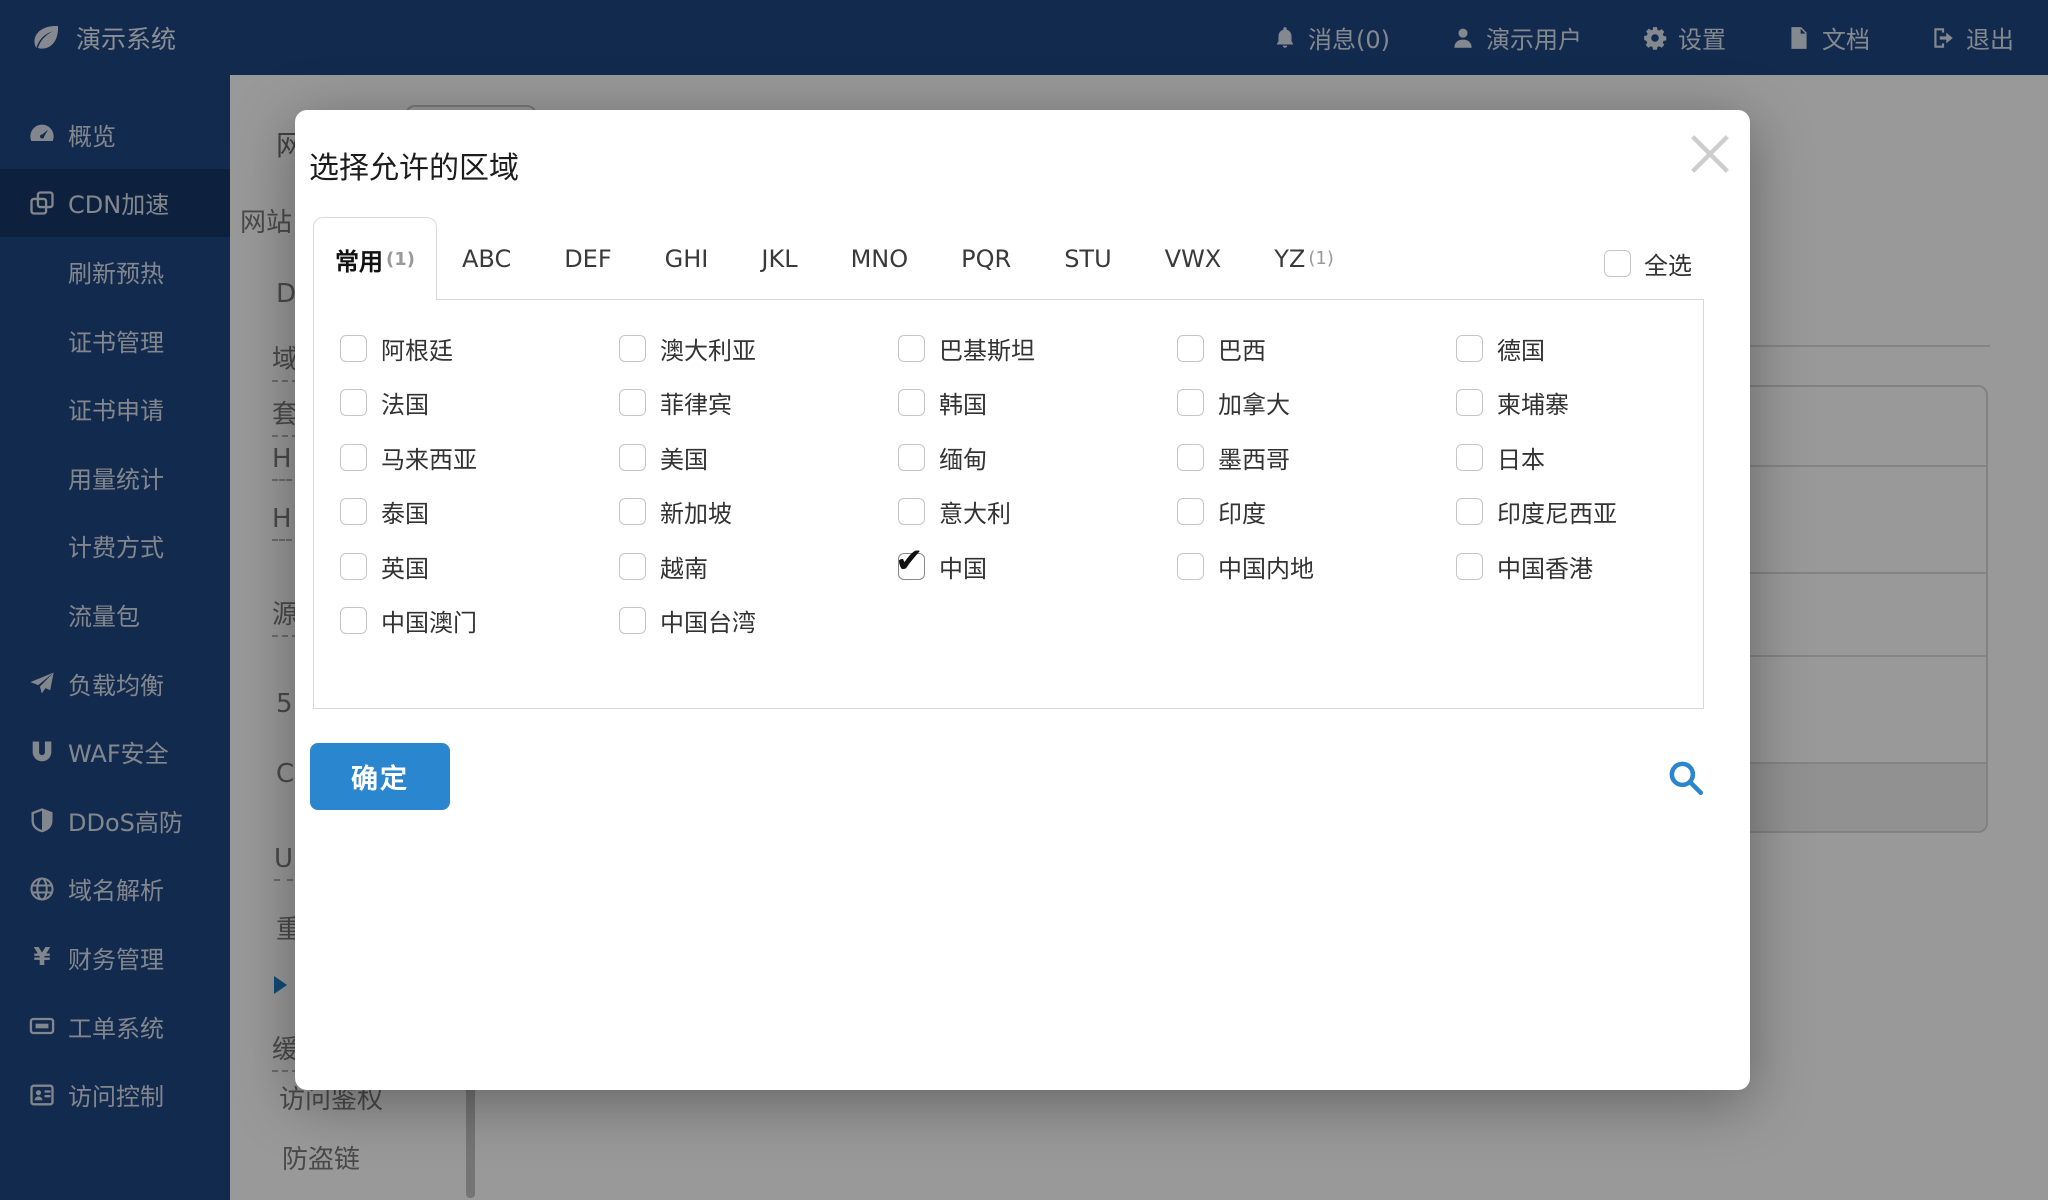  What do you see at coordinates (758, 566) in the screenshot?
I see `region-item: ✔ 越南` at bounding box center [758, 566].